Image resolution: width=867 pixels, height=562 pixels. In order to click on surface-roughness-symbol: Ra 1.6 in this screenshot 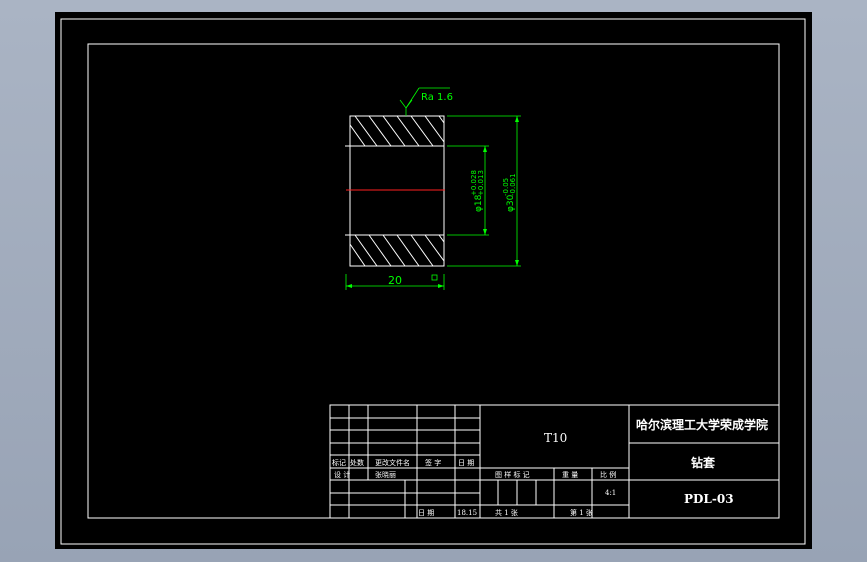, I will do `click(426, 101)`.